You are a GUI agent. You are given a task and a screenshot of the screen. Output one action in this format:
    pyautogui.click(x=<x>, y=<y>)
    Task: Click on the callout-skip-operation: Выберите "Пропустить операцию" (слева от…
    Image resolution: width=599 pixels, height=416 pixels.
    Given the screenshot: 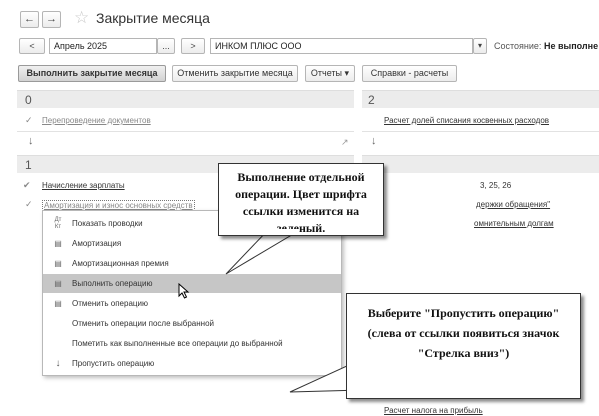 What is the action you would take?
    pyautogui.click(x=463, y=346)
    